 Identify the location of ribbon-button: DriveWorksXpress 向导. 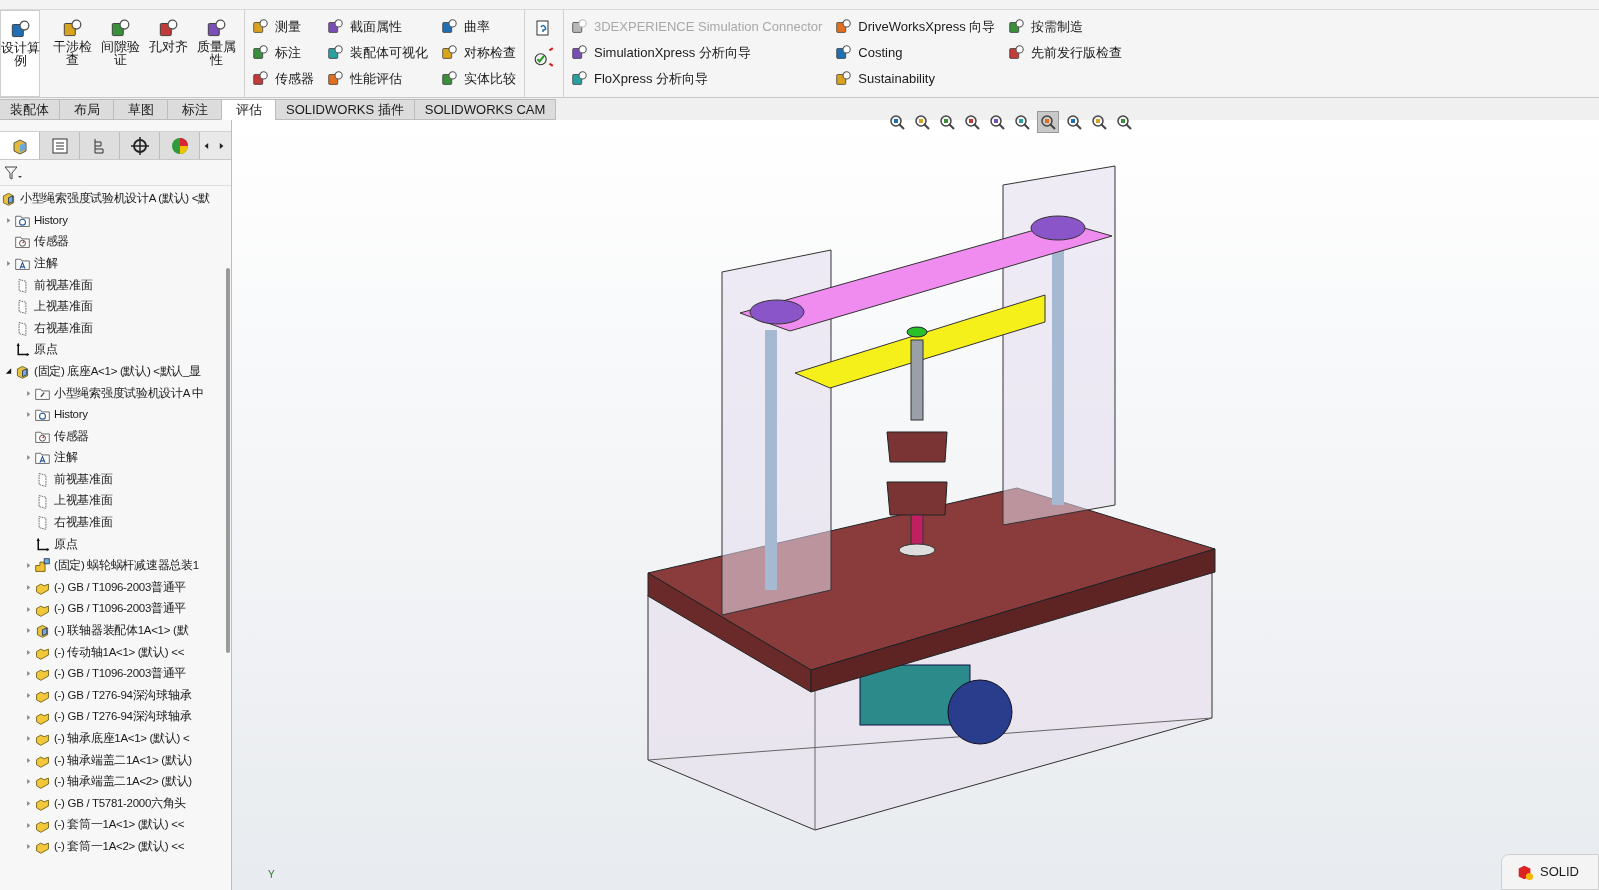
(915, 26).